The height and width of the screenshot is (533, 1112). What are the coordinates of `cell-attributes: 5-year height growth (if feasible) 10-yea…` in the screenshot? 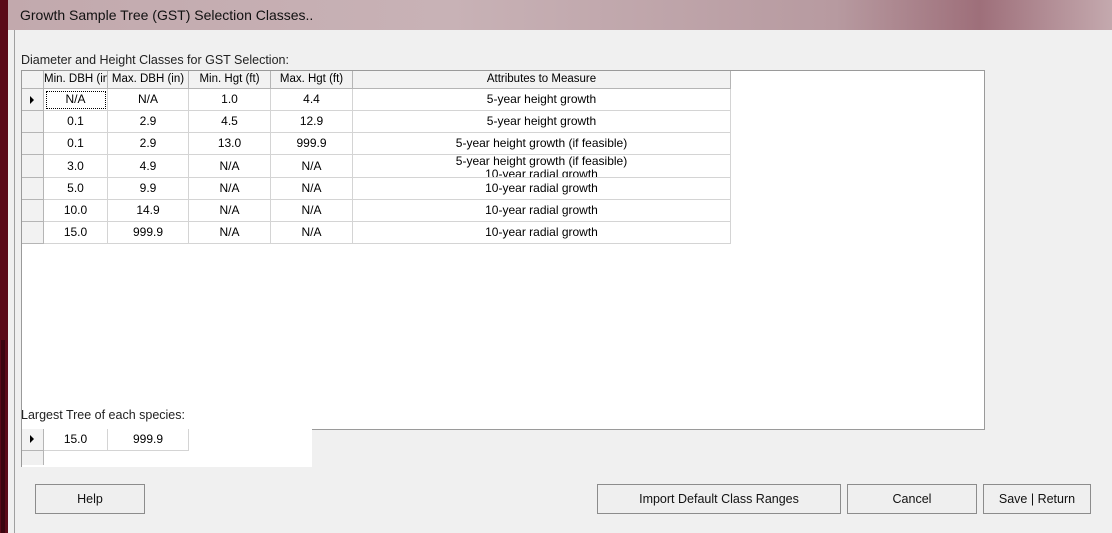 It's located at (542, 166).